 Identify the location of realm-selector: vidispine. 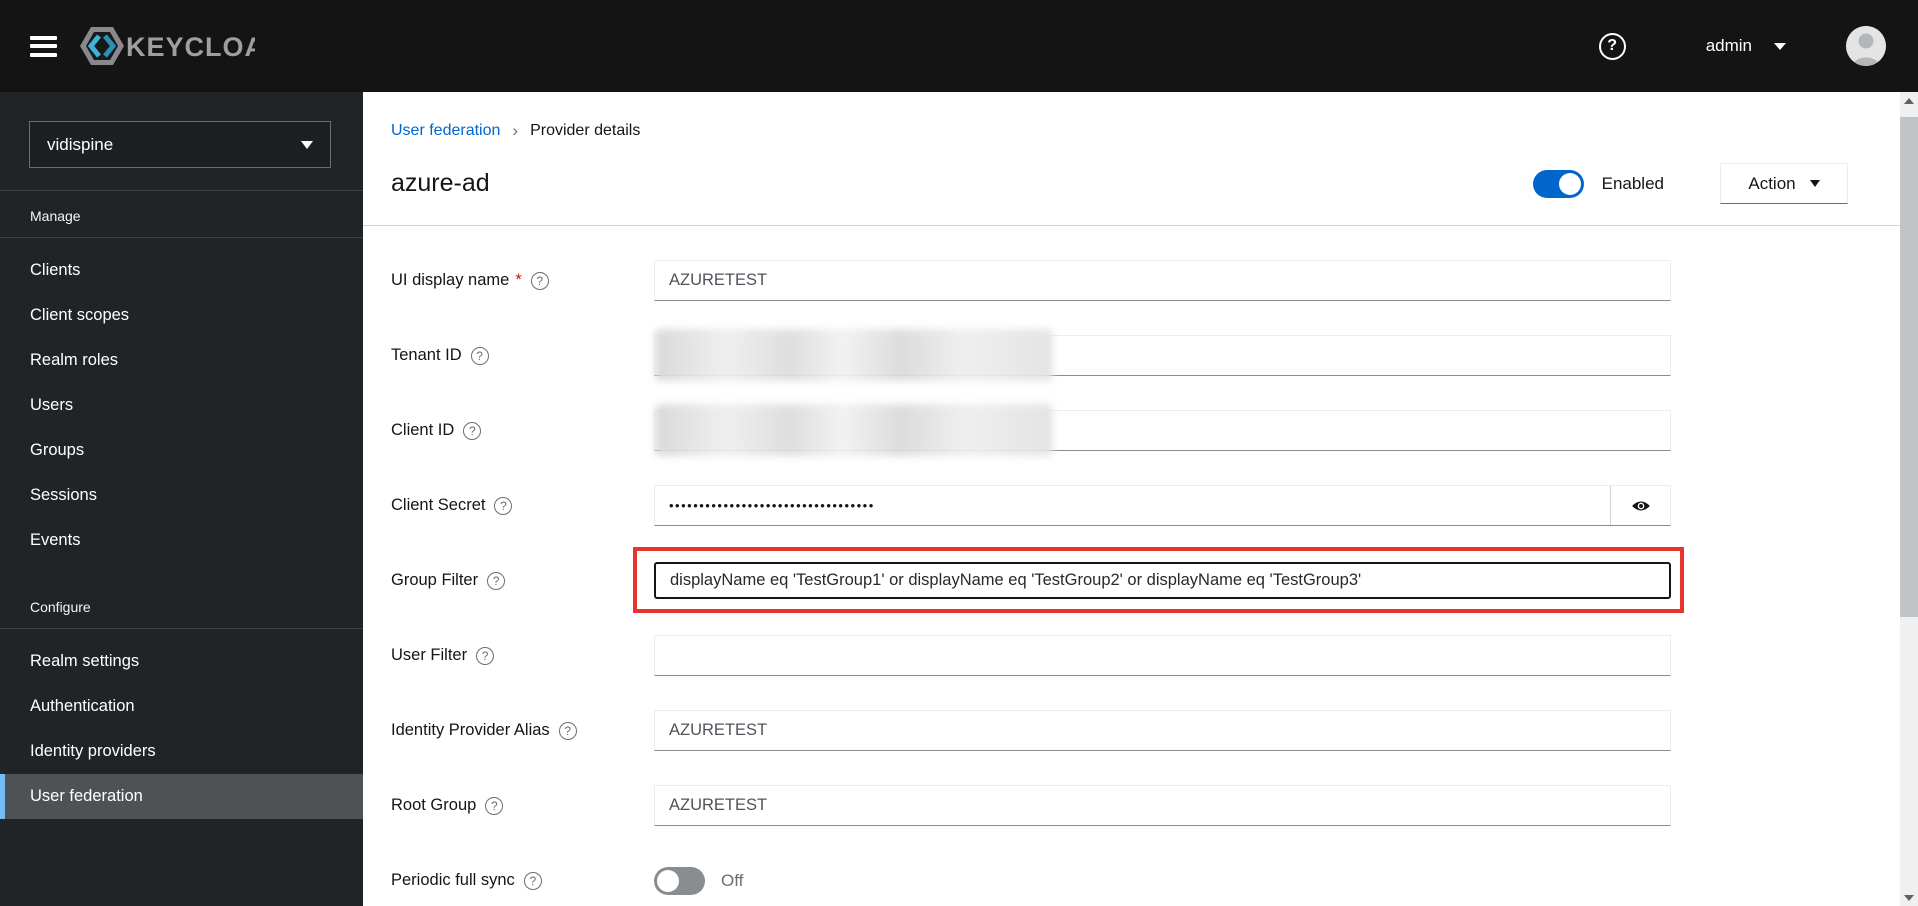
(180, 144).